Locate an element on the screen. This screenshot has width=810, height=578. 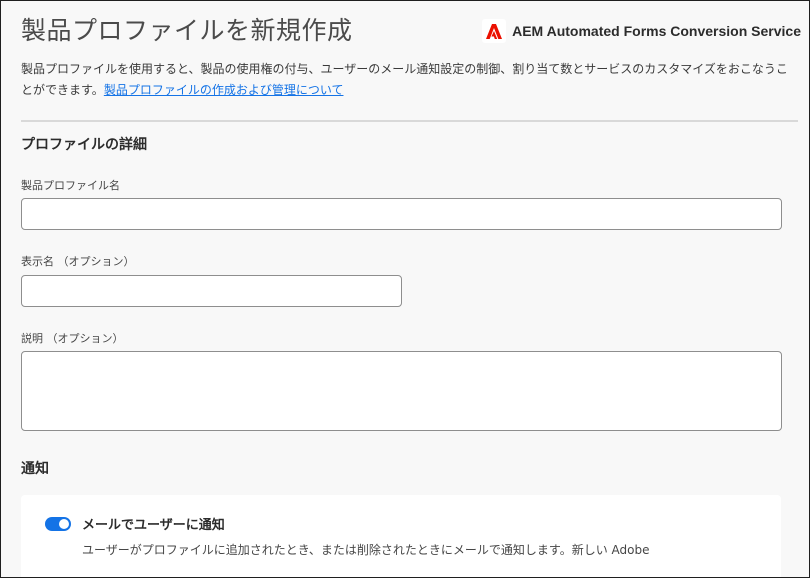
profile-details-heading: プロファイルの詳細 is located at coordinates (84, 145).